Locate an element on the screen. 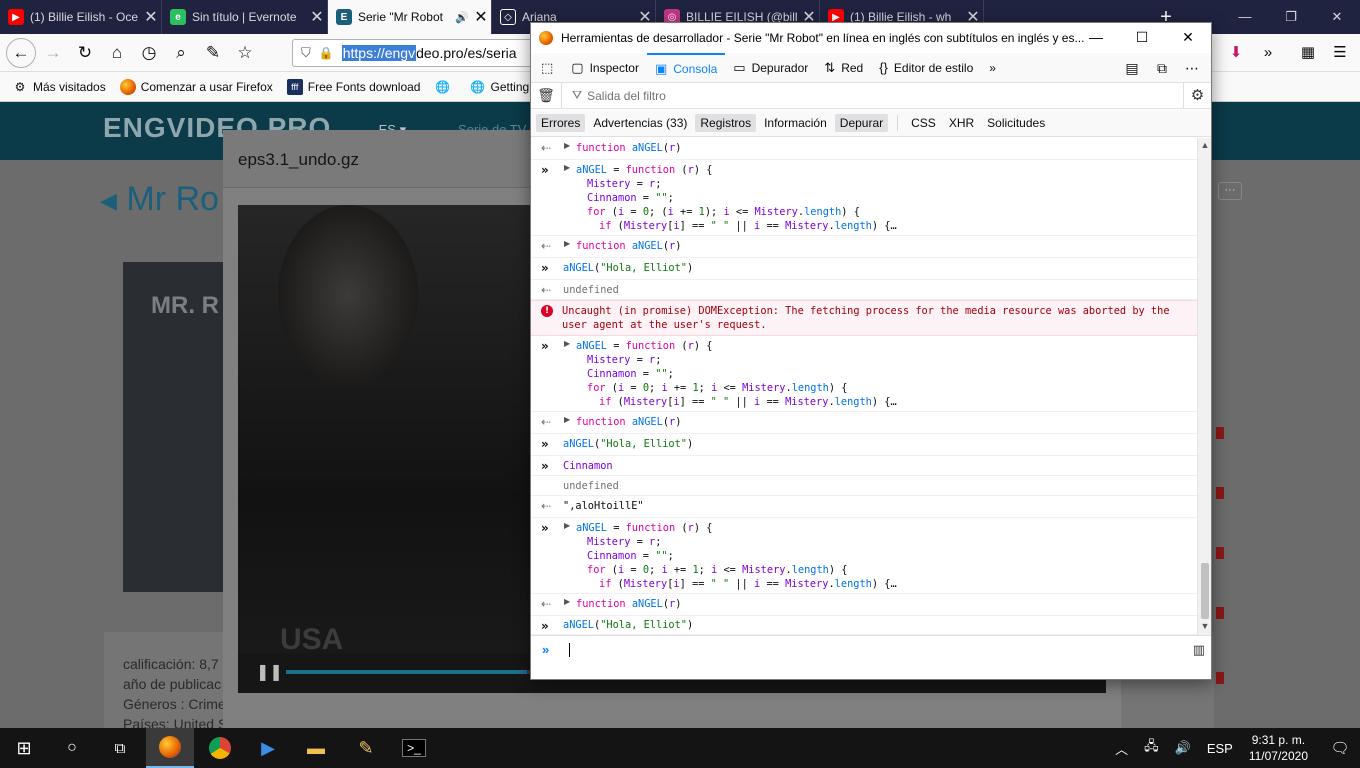 This screenshot has width=1360, height=768. chrome-icon is located at coordinates (220, 748).